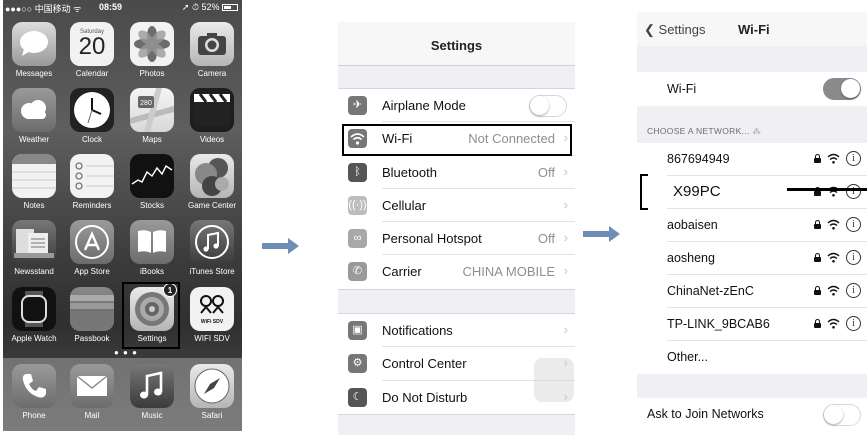 The height and width of the screenshot is (435, 867). I want to click on row-label: Notifications, so click(417, 330).